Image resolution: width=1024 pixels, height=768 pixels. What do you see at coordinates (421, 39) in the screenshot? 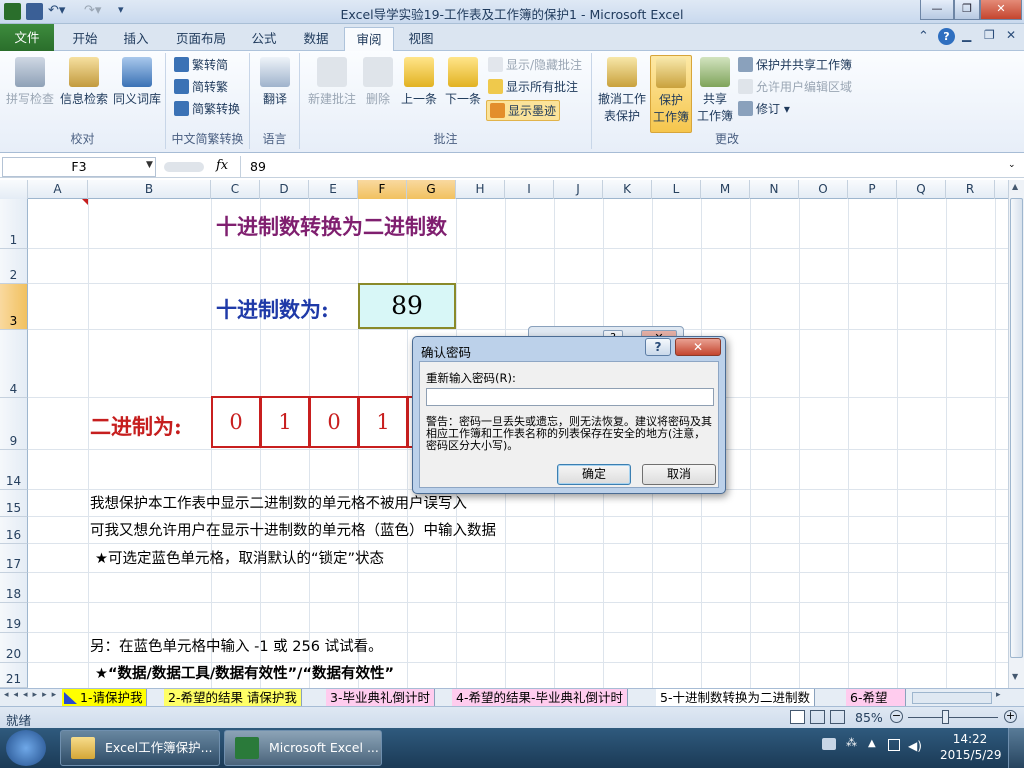
I see `tab-view: 视图` at bounding box center [421, 39].